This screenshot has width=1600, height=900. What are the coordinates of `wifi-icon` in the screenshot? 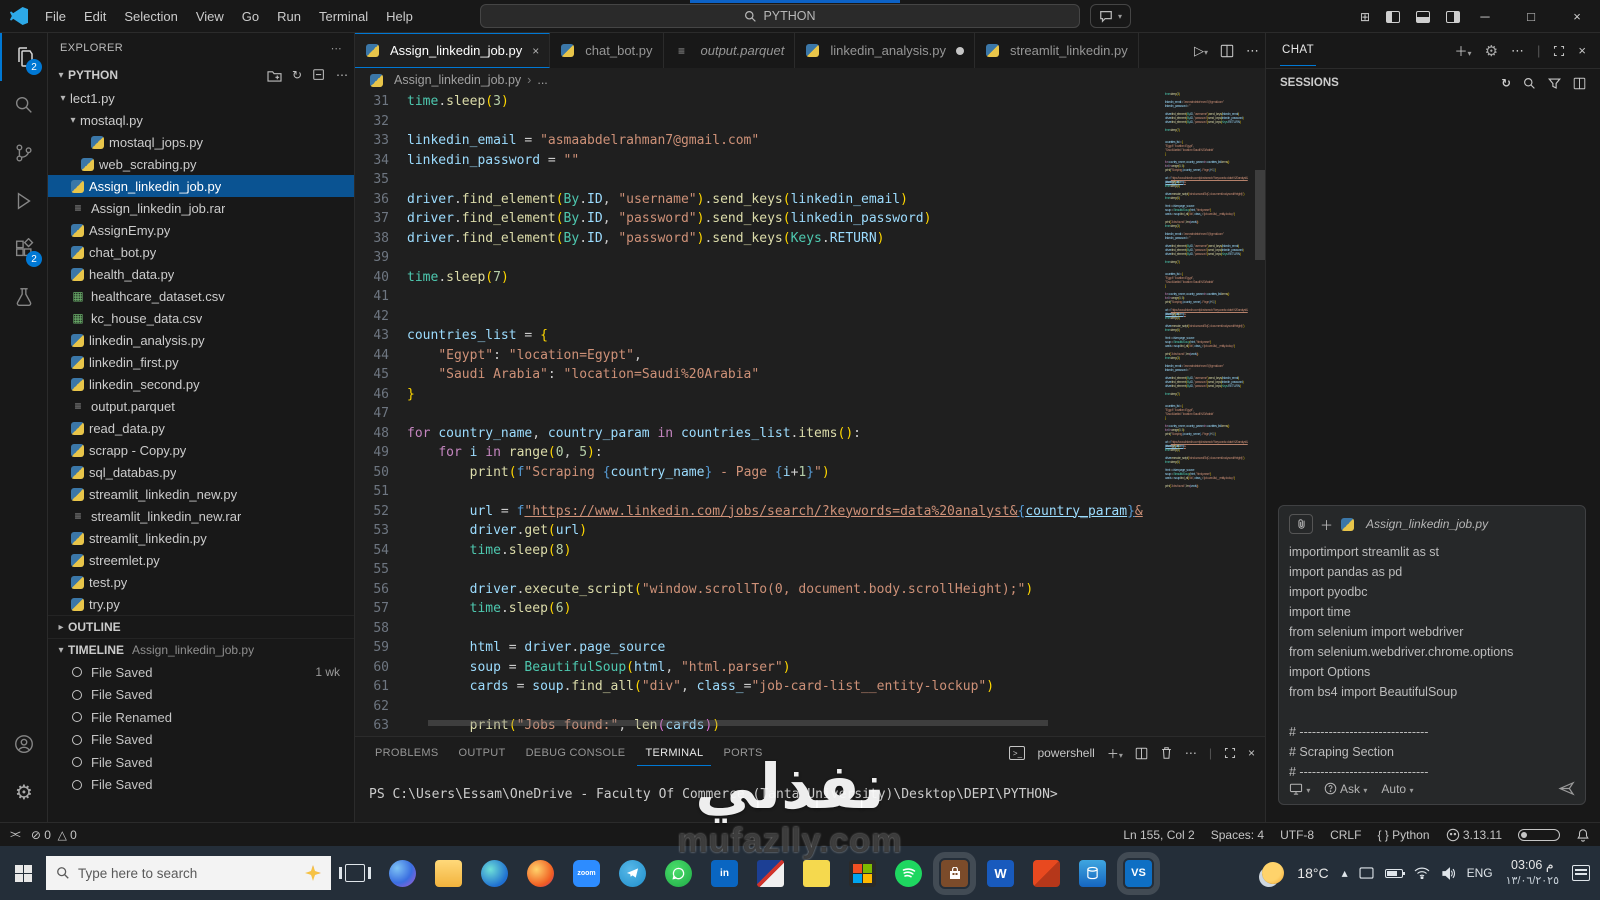 It's located at (1422, 873).